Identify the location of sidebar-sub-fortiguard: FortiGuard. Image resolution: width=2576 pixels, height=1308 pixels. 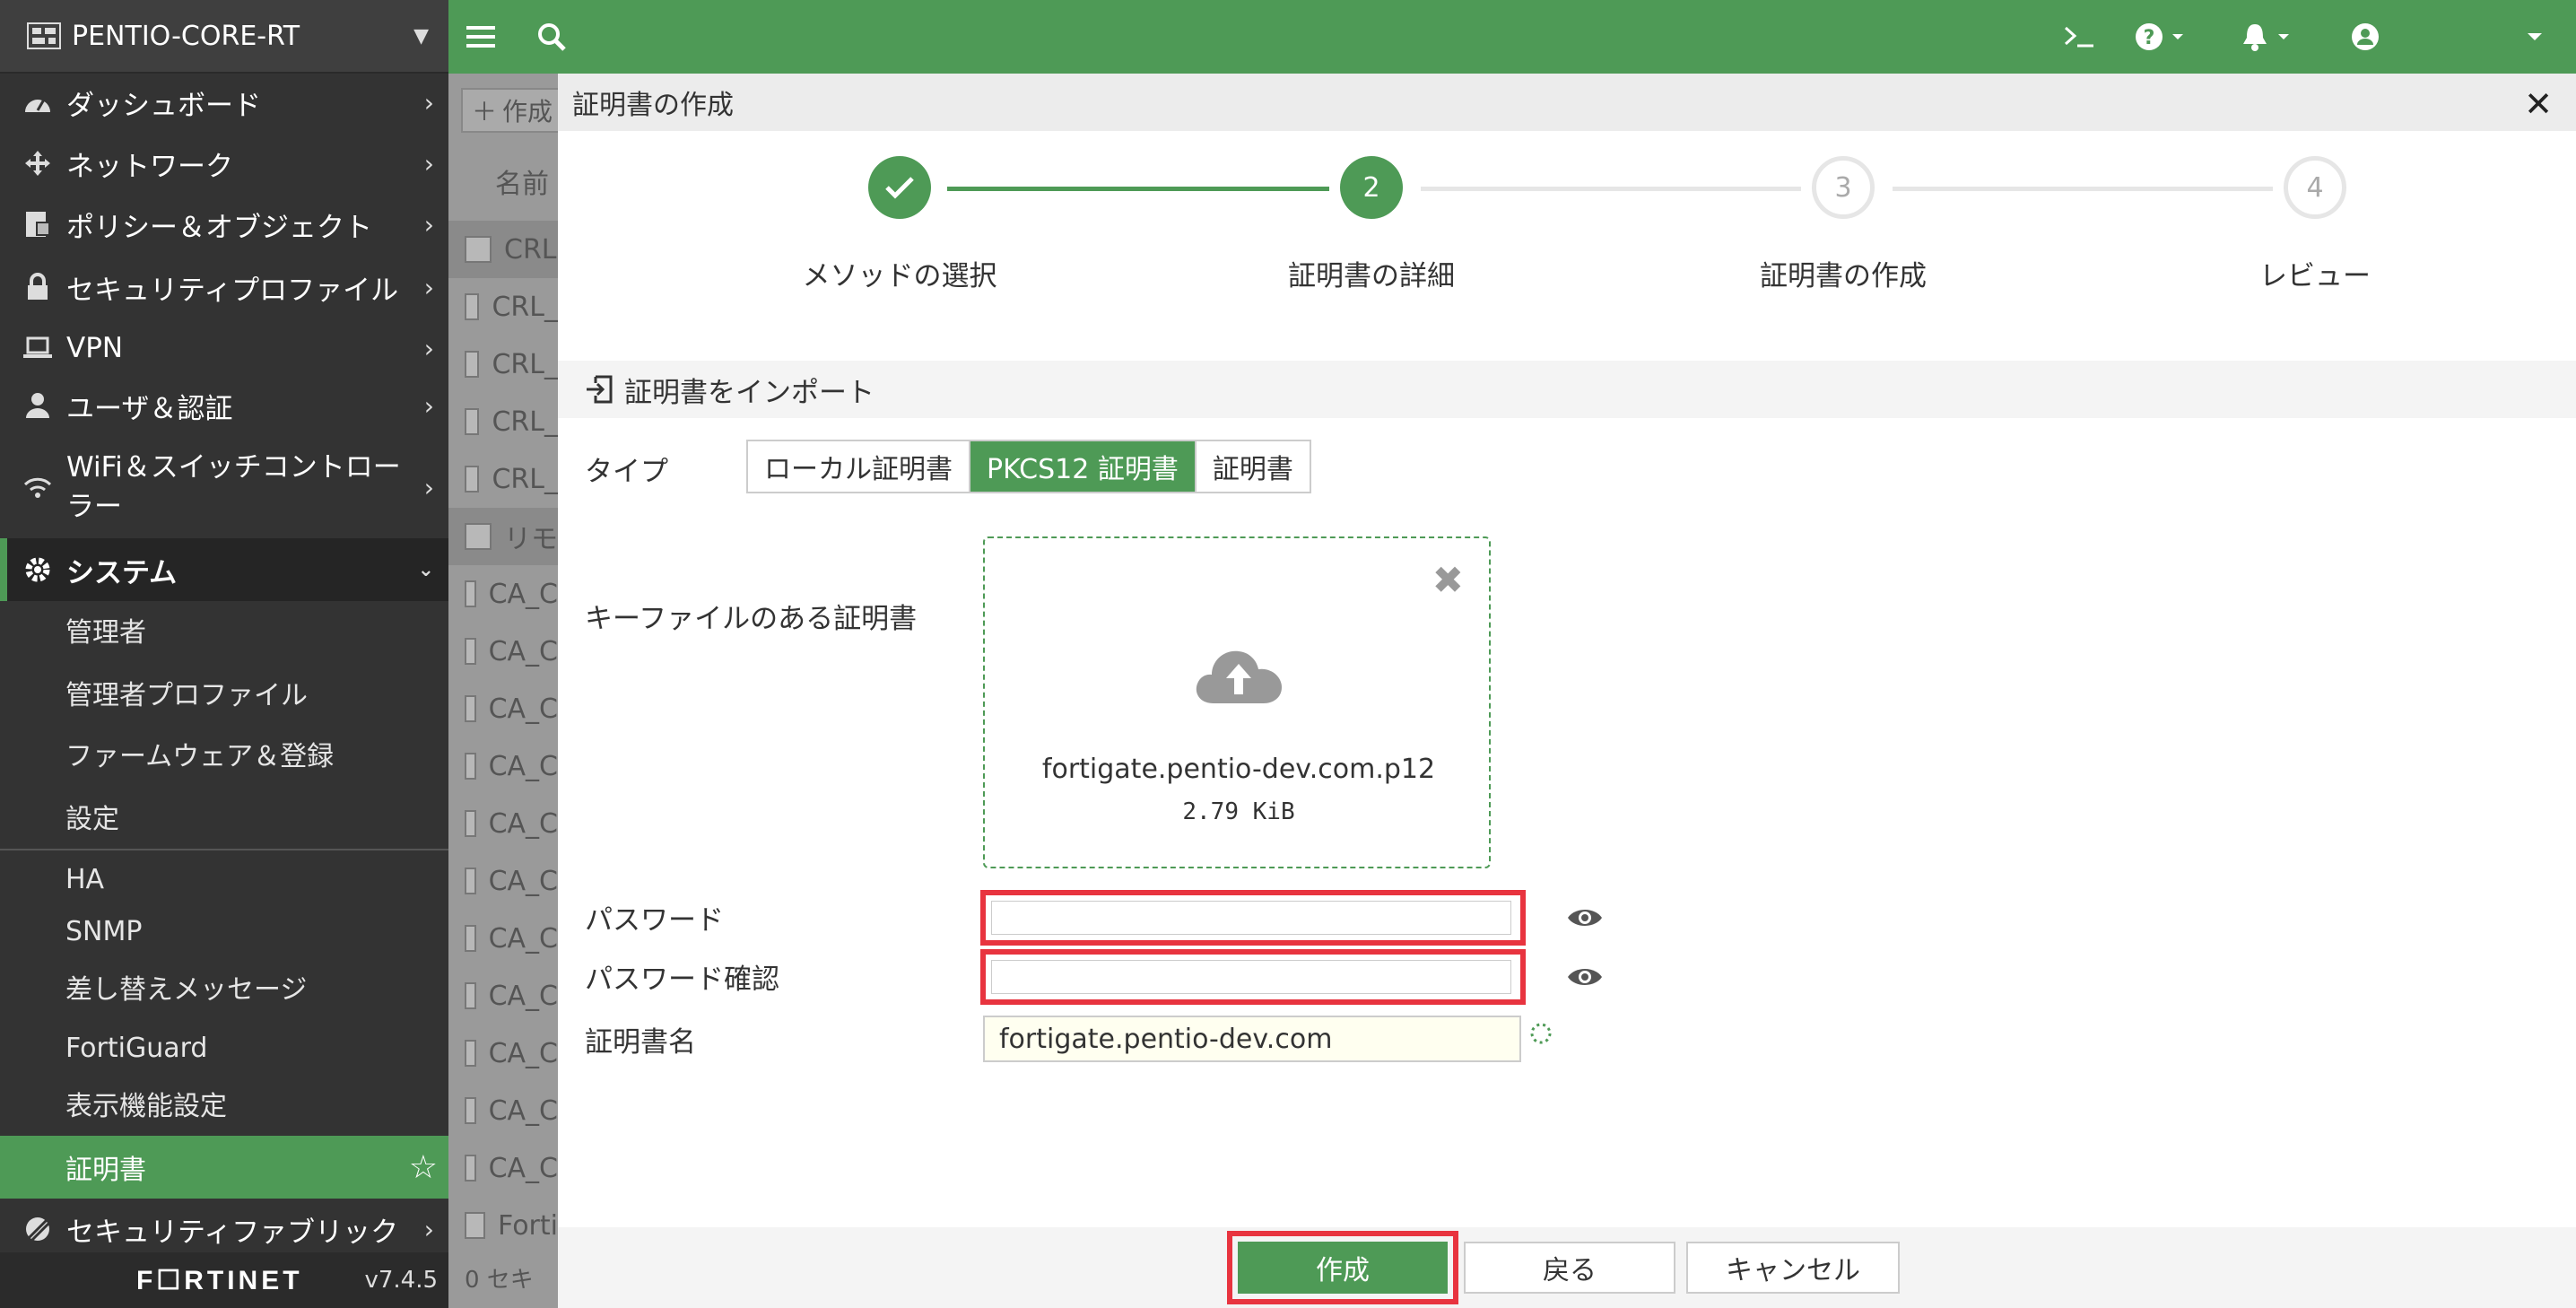
(224, 1048).